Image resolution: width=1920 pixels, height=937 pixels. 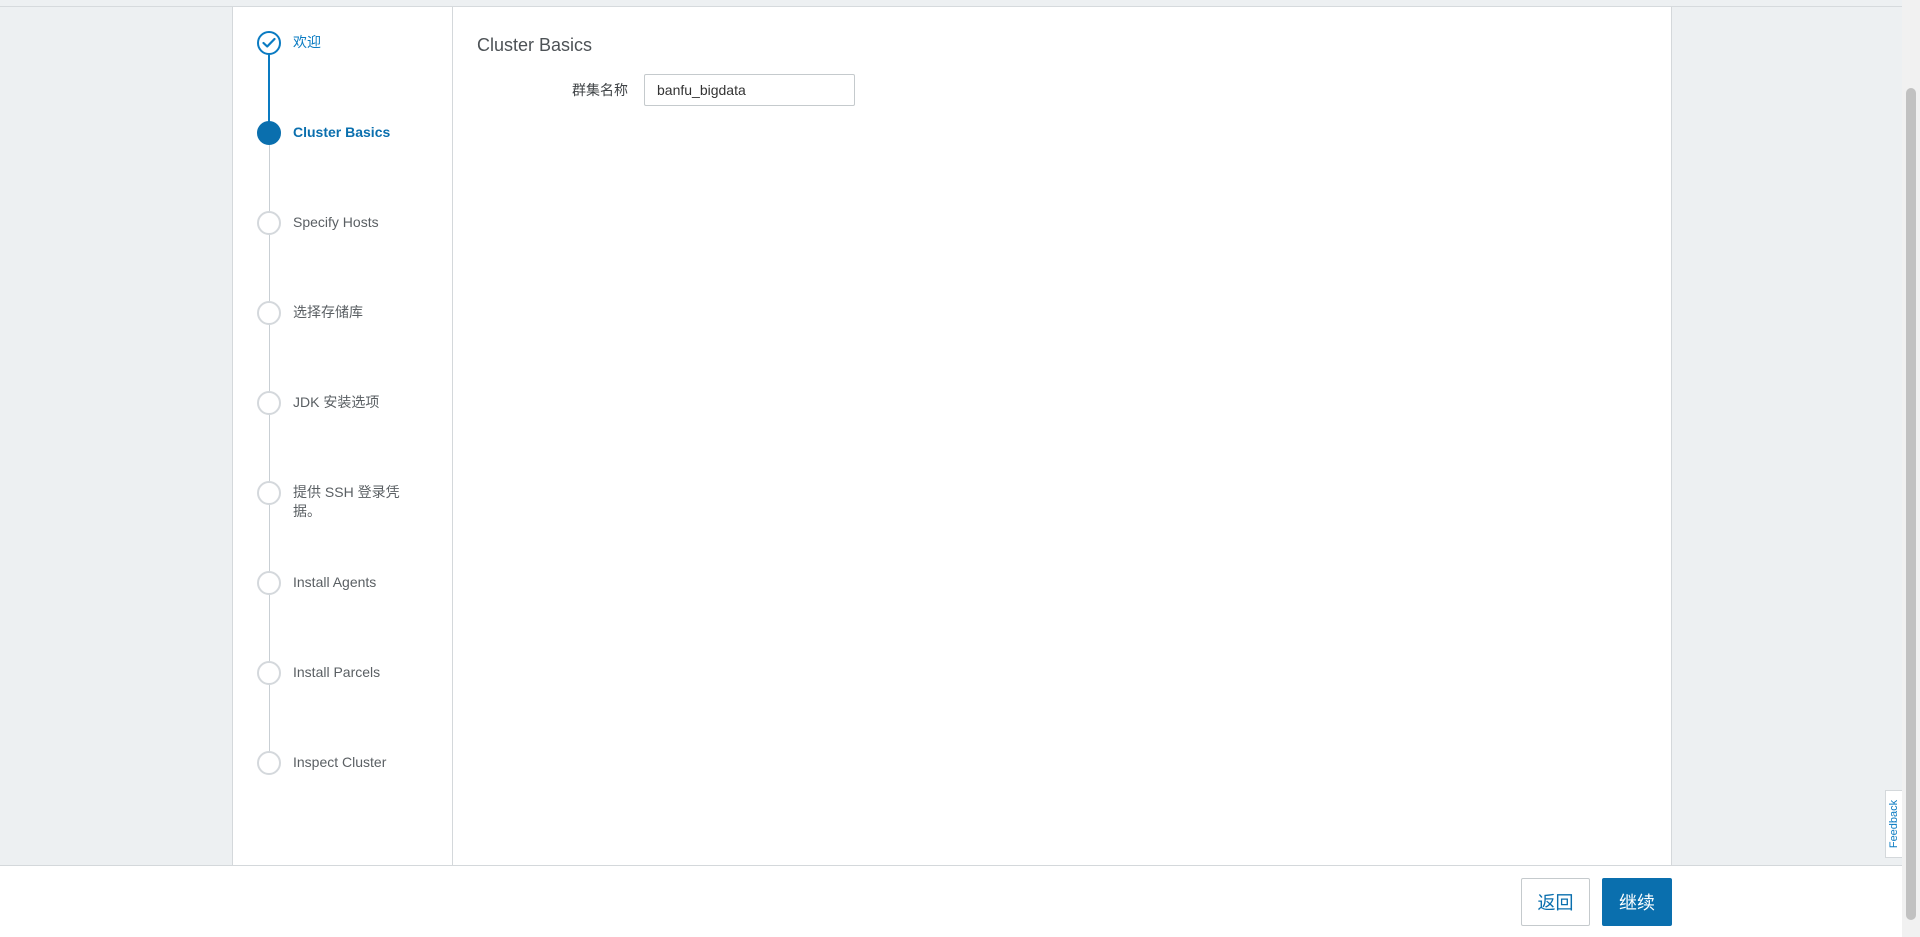 What do you see at coordinates (335, 582) in the screenshot?
I see `step-label: Install Agents` at bounding box center [335, 582].